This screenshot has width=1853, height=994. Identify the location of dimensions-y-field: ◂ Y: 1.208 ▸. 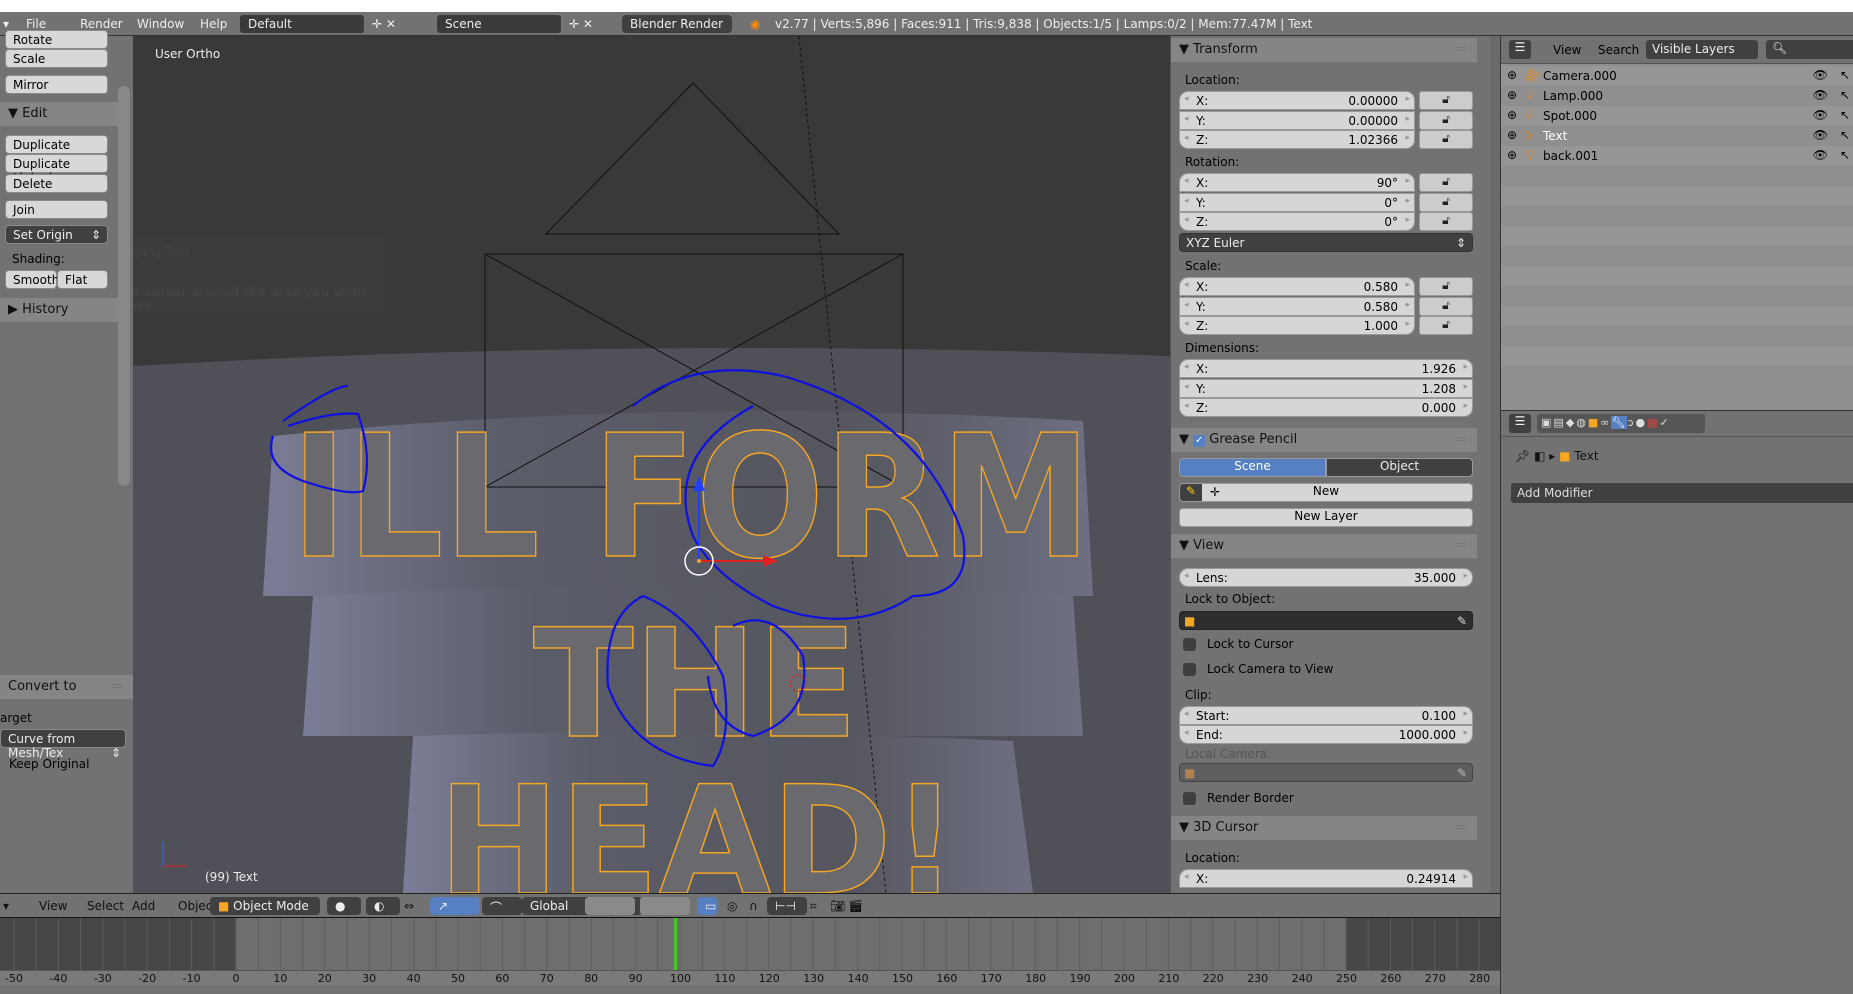
(1326, 388).